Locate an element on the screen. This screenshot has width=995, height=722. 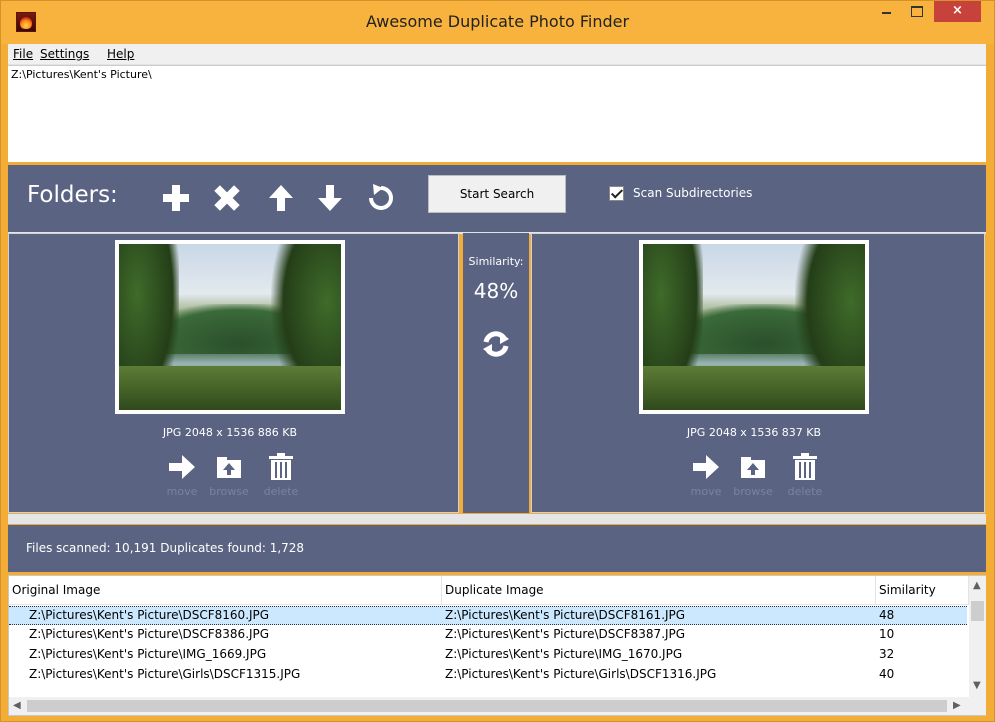
menu-settings: Settings is located at coordinates (64, 54).